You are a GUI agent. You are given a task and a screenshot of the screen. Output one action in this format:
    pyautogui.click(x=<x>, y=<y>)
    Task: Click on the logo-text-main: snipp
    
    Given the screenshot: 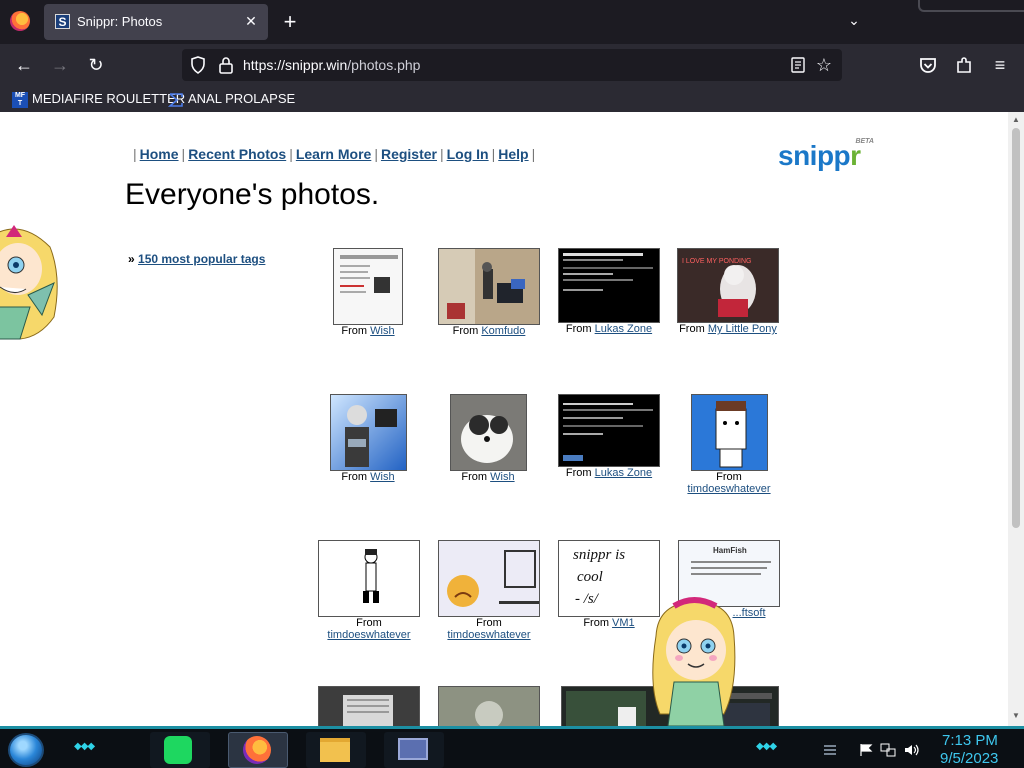 What is the action you would take?
    pyautogui.click(x=814, y=155)
    